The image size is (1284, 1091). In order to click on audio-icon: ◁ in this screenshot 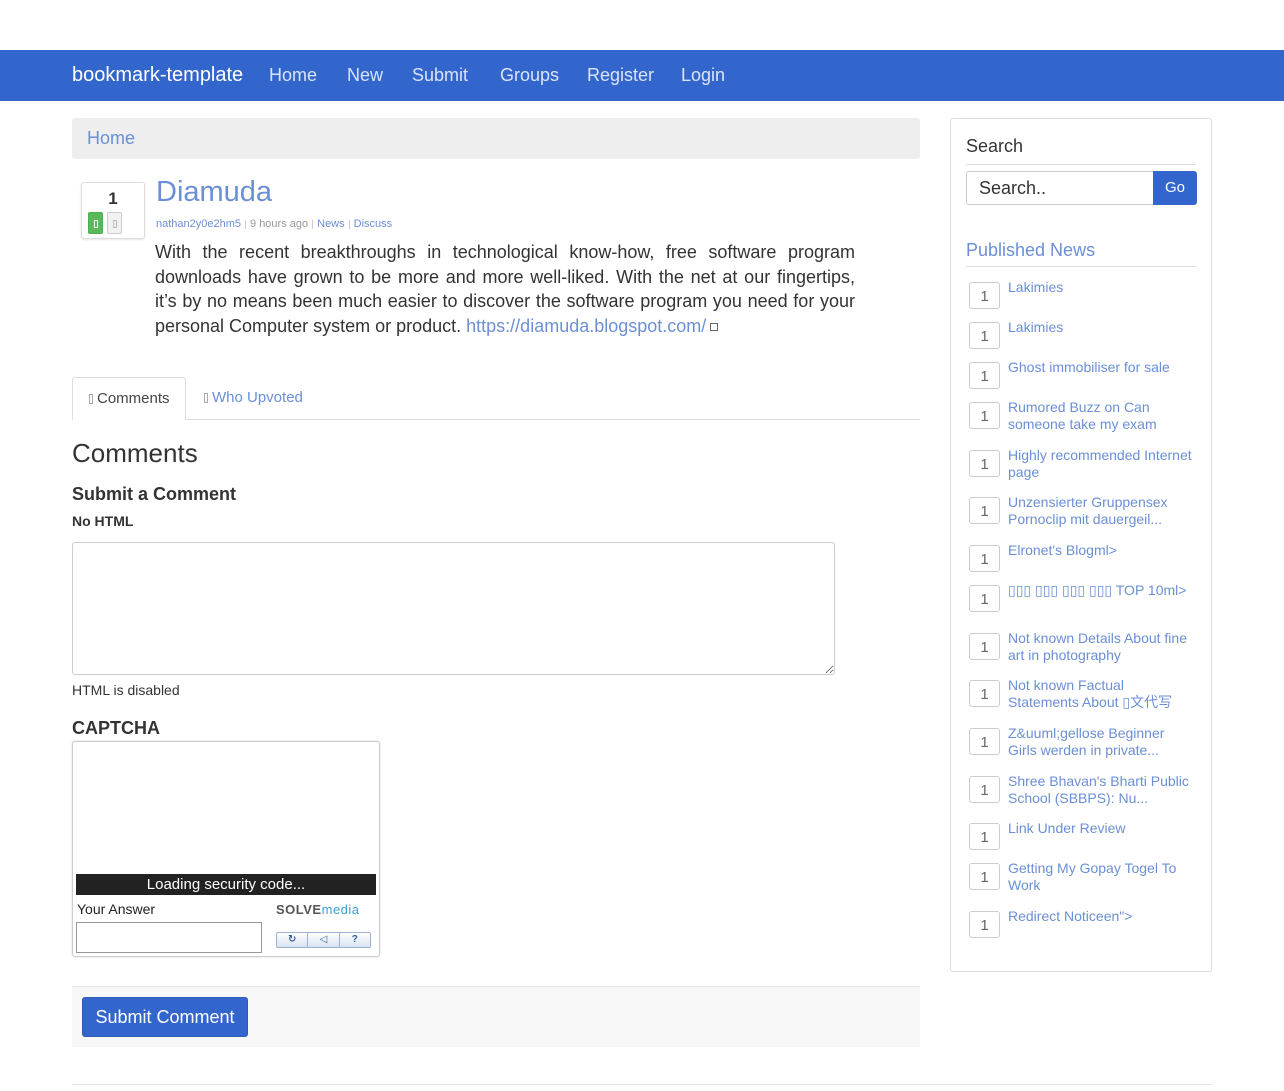, I will do `click(324, 940)`.